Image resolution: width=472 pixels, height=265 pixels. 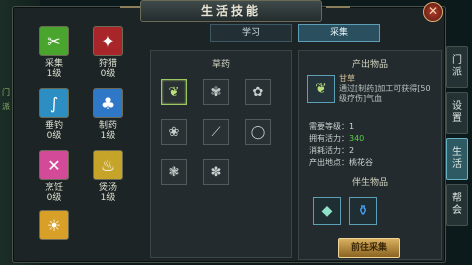 I want to click on skill-name: 煲汤, so click(x=107, y=188).